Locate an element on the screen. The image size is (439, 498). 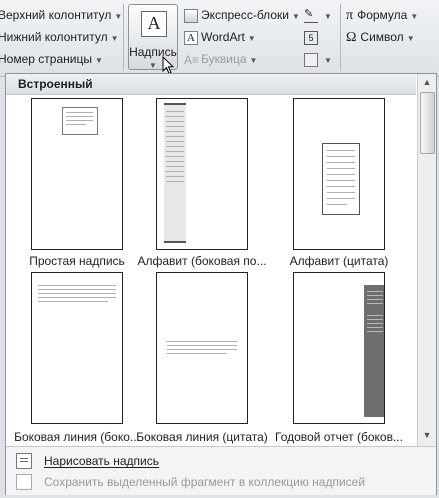
header-button: Верхний колонтитул ▼ is located at coordinates (61, 15).